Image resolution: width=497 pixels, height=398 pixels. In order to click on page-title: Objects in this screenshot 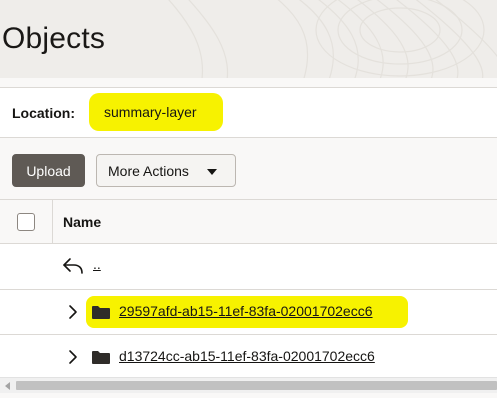, I will do `click(54, 38)`.